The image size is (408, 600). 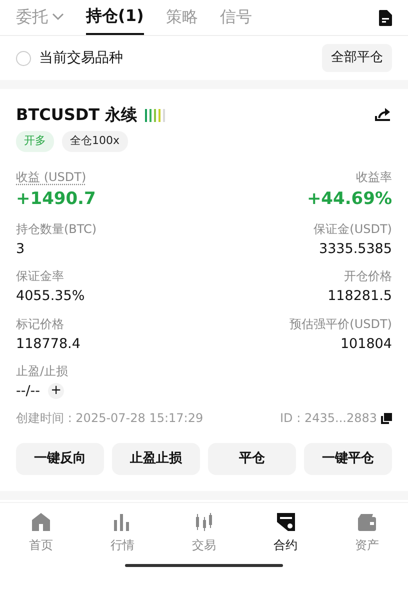 What do you see at coordinates (41, 533) in the screenshot?
I see `nav-item: 首页` at bounding box center [41, 533].